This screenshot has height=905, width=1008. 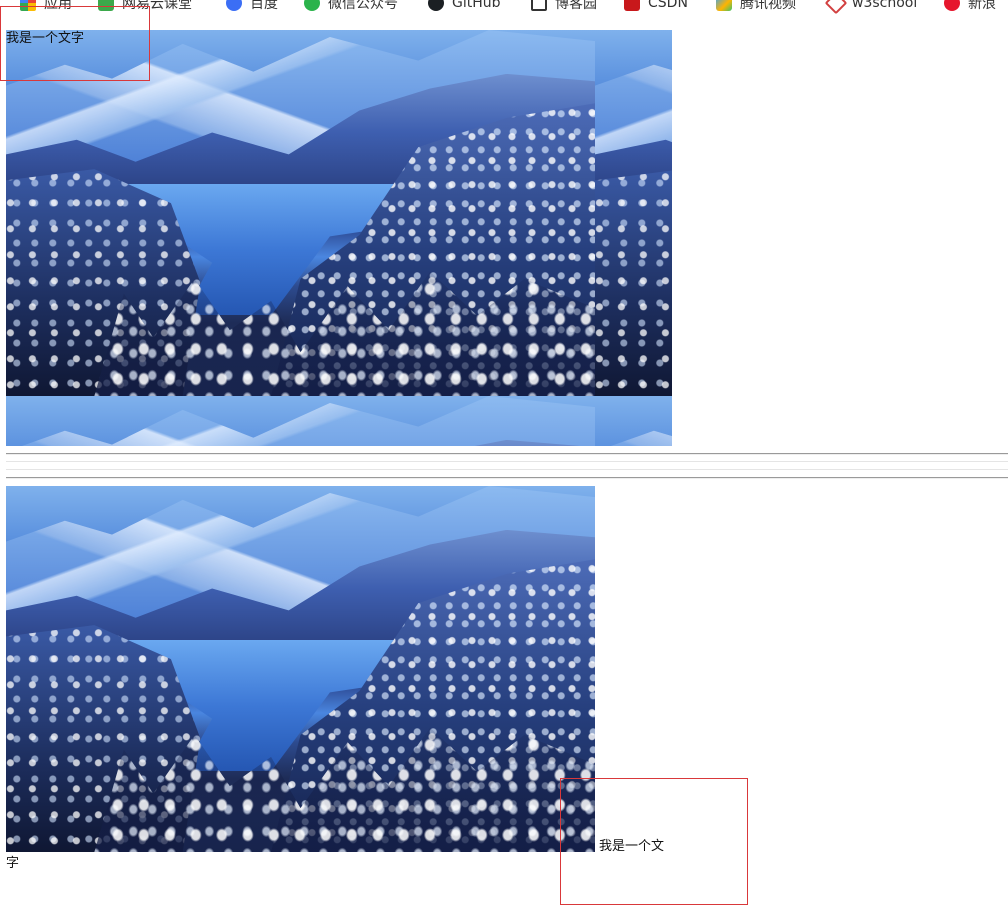 What do you see at coordinates (724, 5) in the screenshot?
I see `tencent-video-icon` at bounding box center [724, 5].